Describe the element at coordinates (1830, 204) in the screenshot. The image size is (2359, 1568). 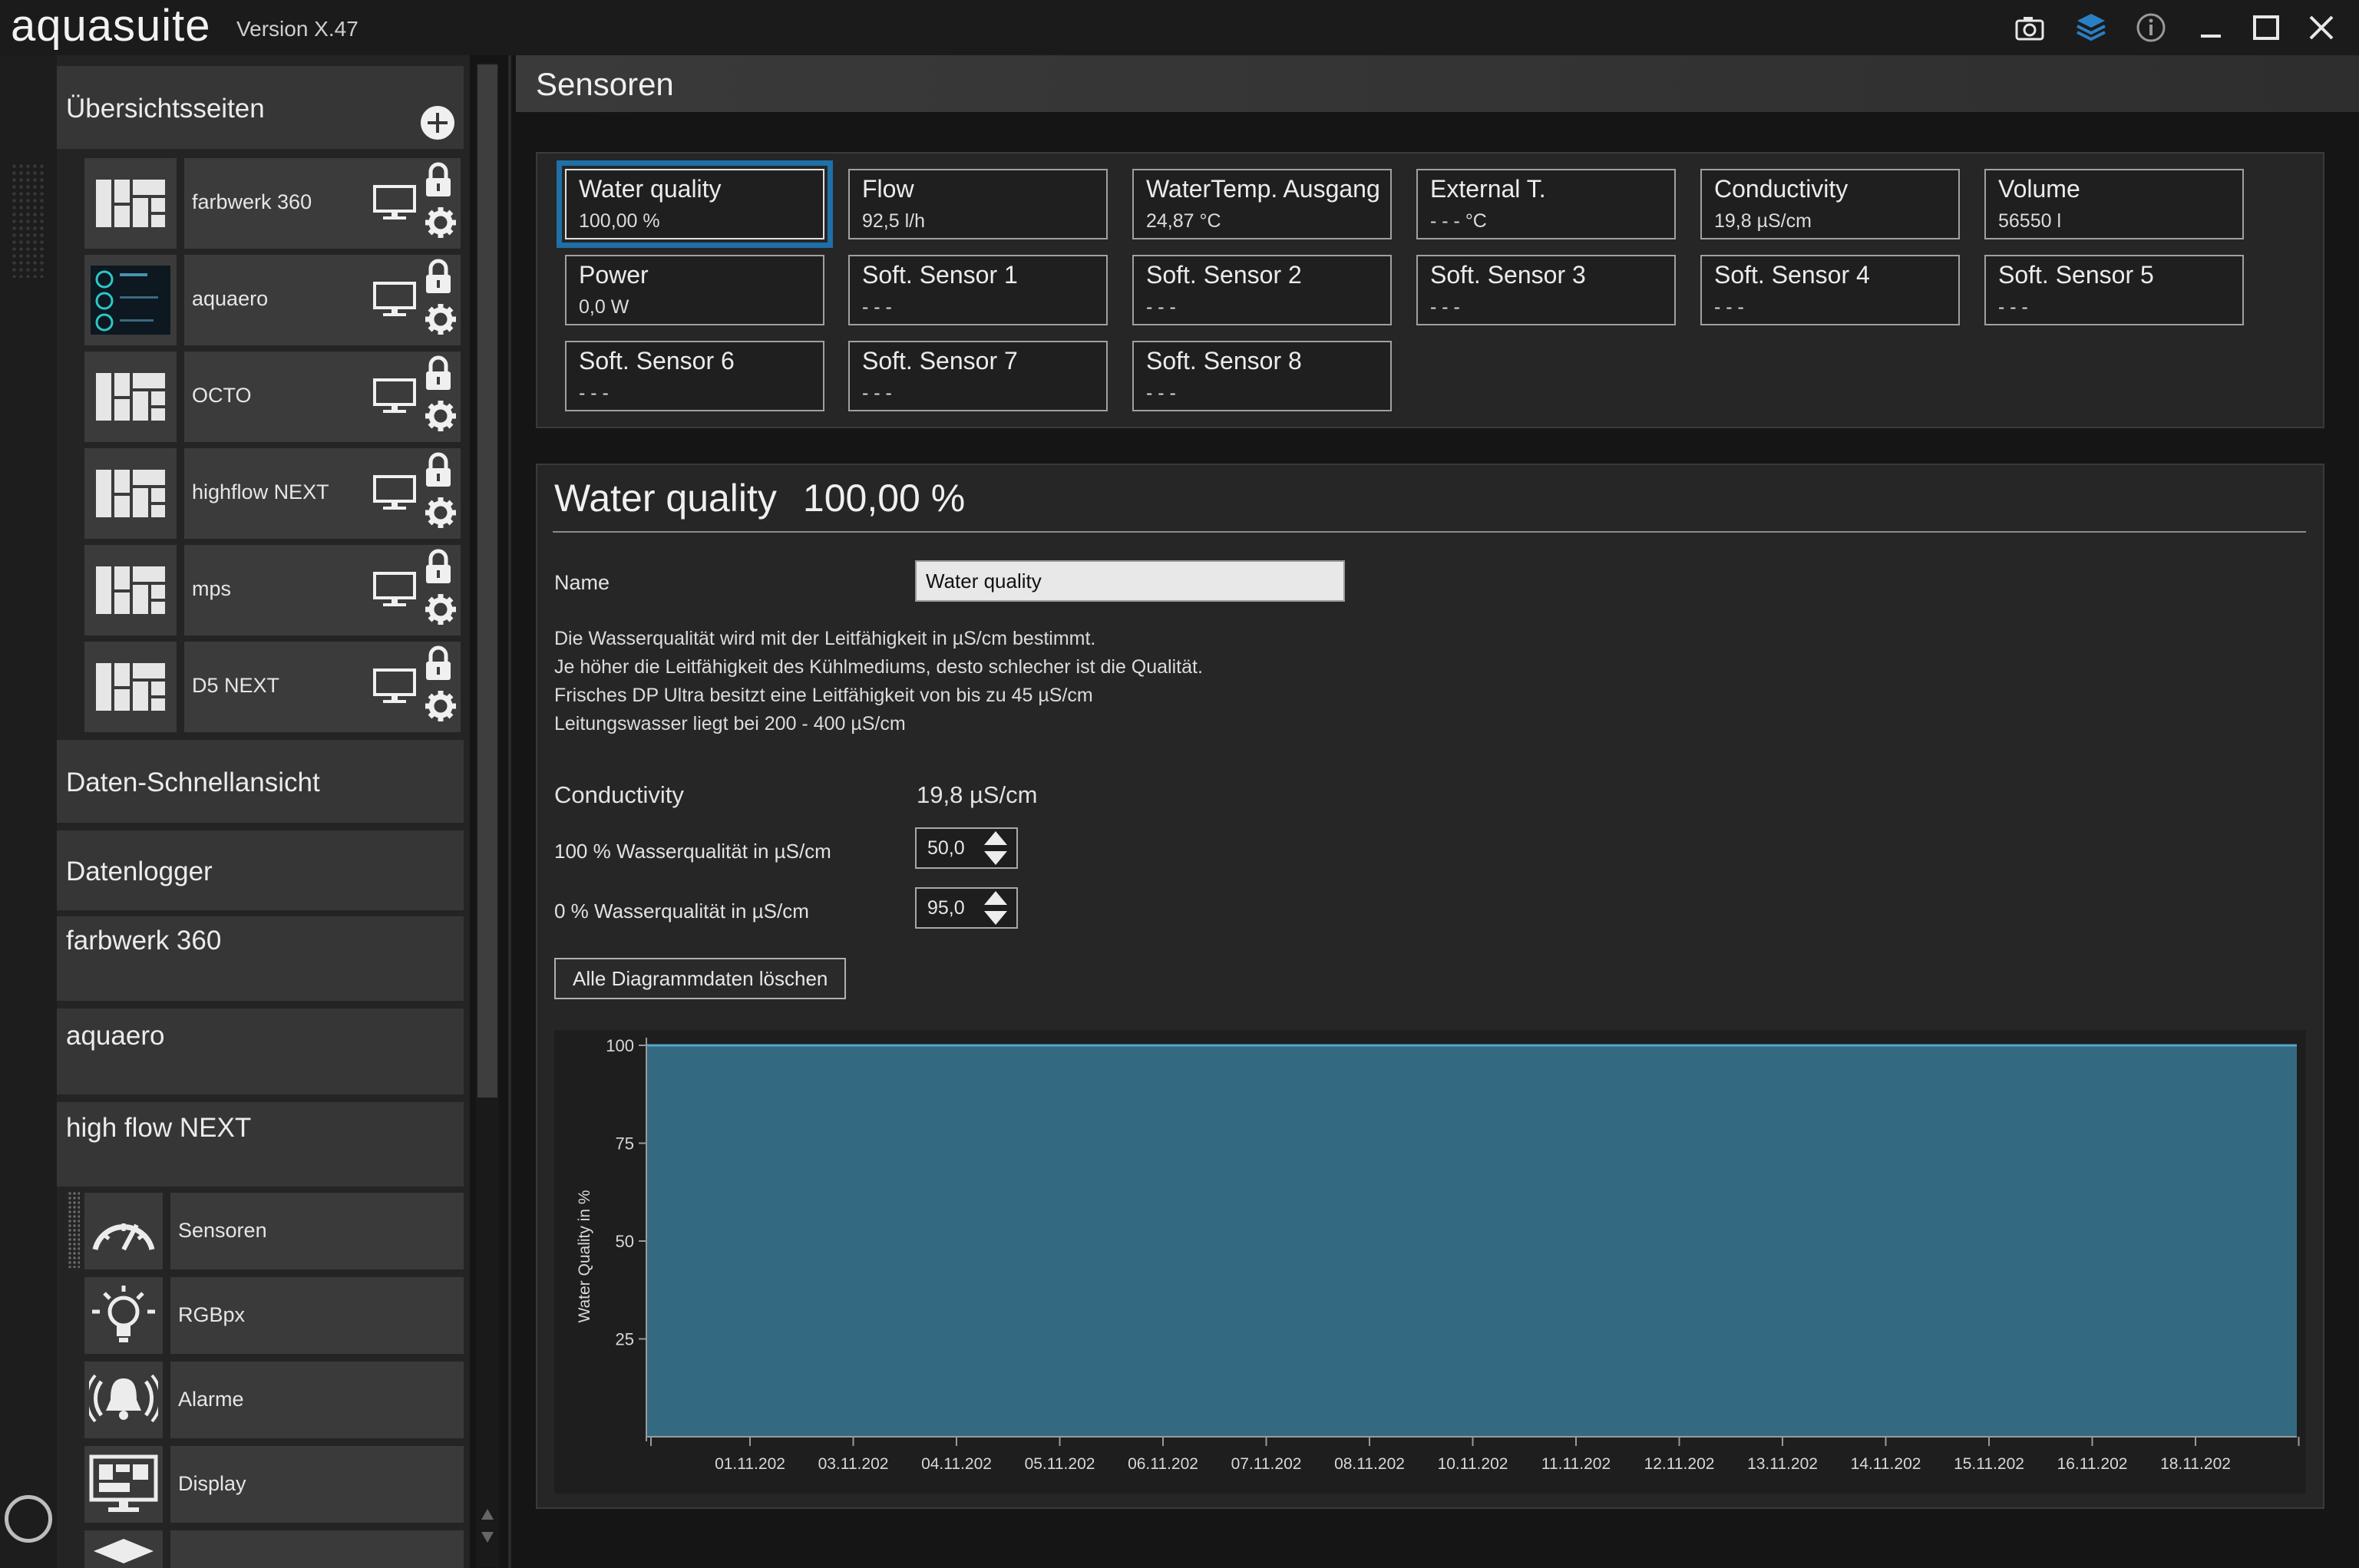
I see `sensor-tile: Conductivity 19,8 µS/cm` at that location.